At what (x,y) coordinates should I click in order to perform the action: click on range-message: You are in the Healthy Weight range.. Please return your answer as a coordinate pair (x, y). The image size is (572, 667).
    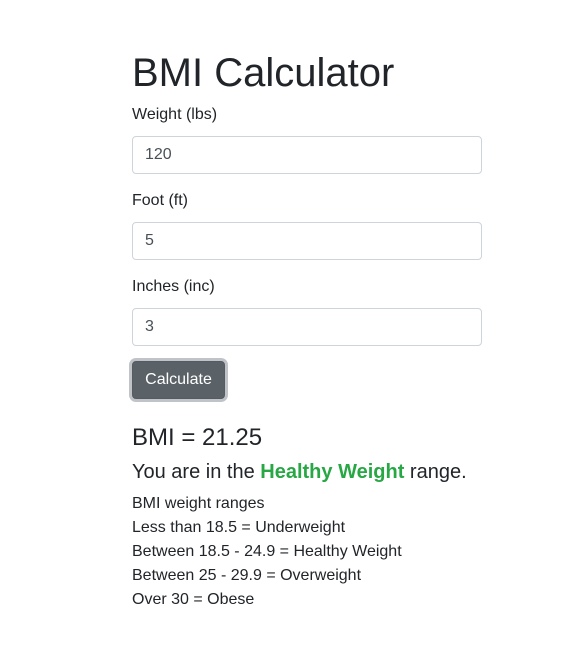
    Looking at the image, I should click on (299, 472).